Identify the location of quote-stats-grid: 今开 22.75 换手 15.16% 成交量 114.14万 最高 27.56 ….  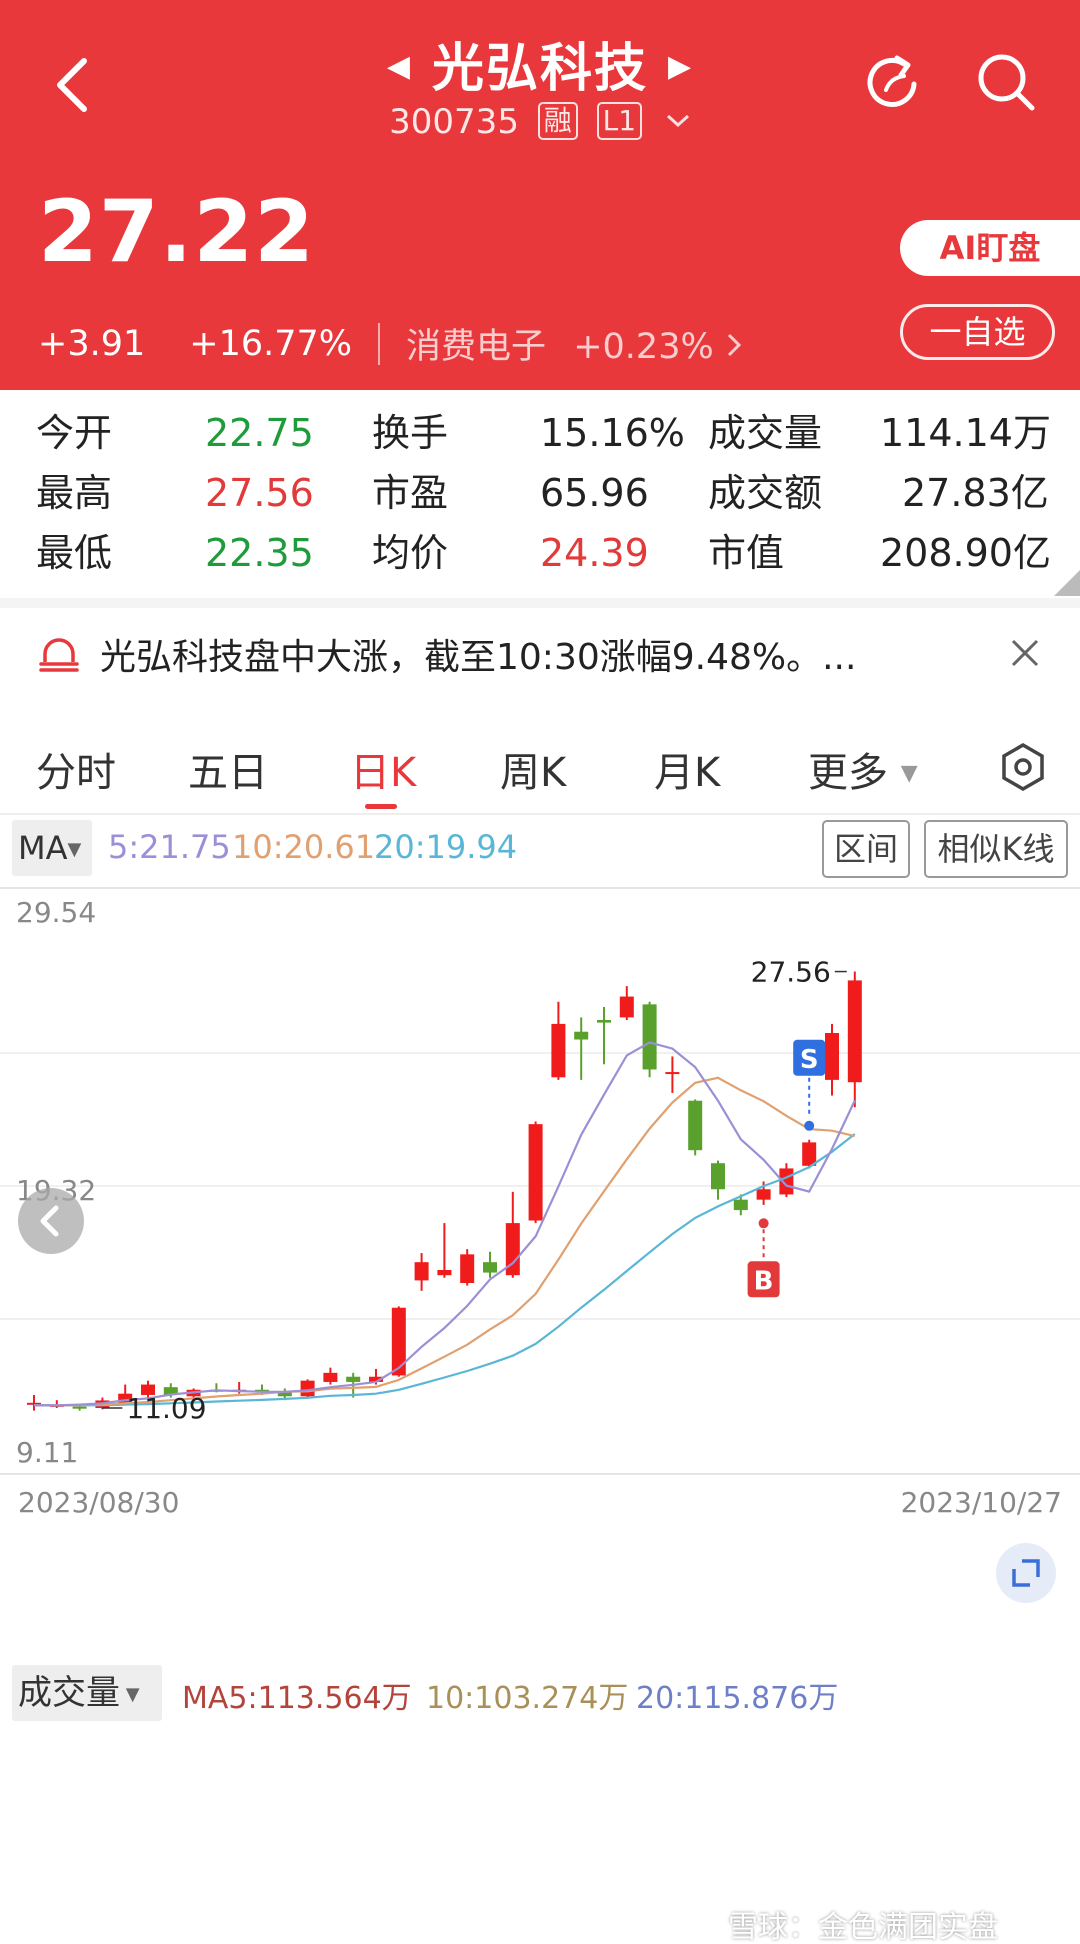
(540, 498).